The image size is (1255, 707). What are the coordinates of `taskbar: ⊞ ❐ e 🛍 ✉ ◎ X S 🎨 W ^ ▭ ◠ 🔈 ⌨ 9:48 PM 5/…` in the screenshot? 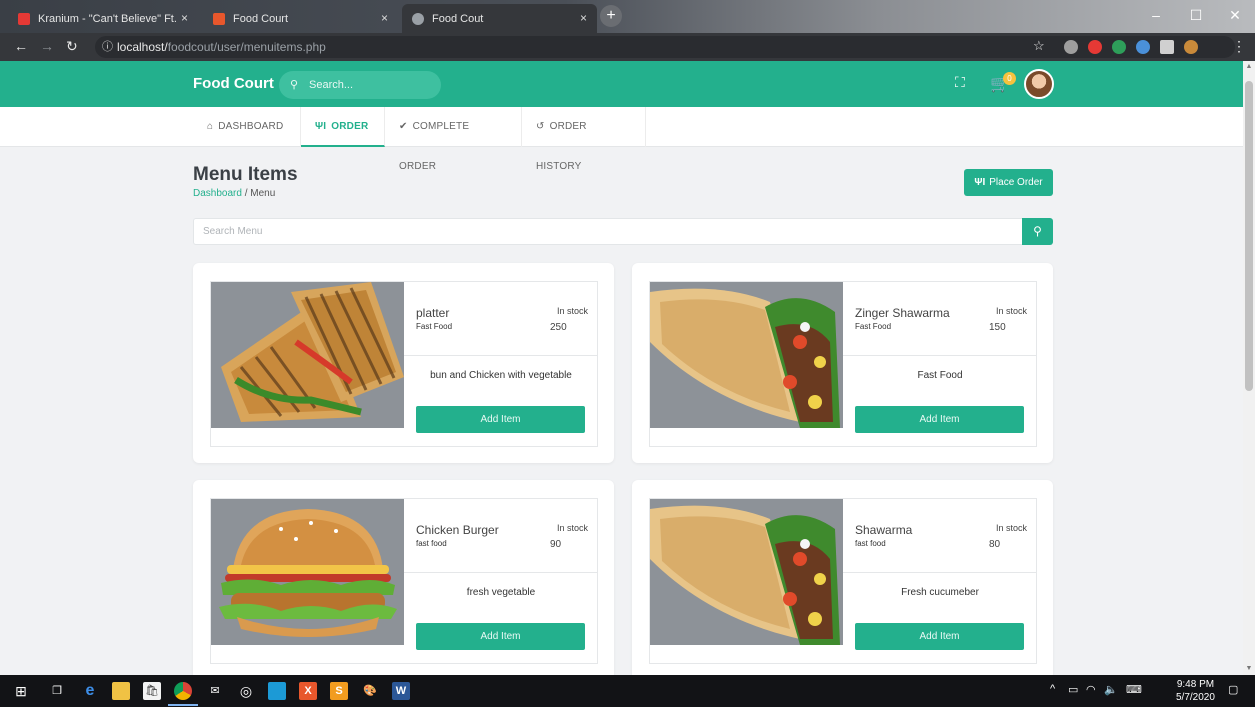 It's located at (627, 691).